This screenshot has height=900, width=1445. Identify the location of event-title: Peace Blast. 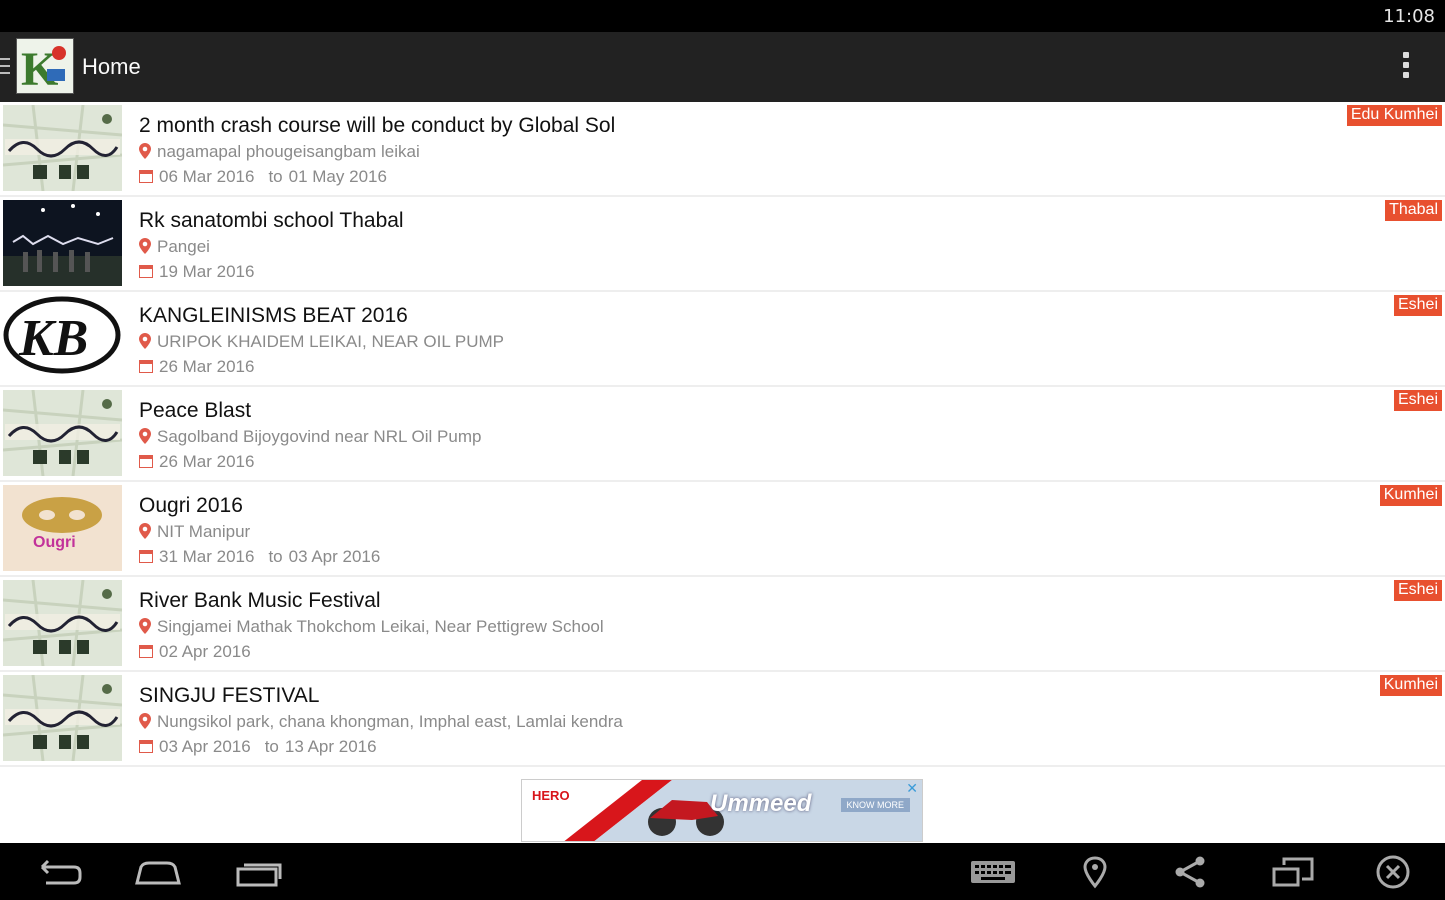
(195, 410).